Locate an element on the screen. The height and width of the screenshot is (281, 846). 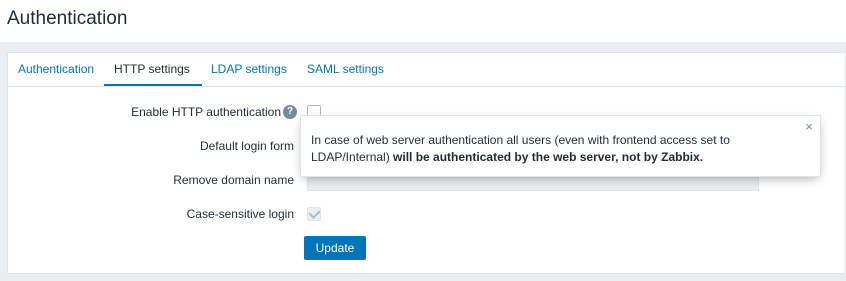
page-header: Authentication is located at coordinates (423, 21).